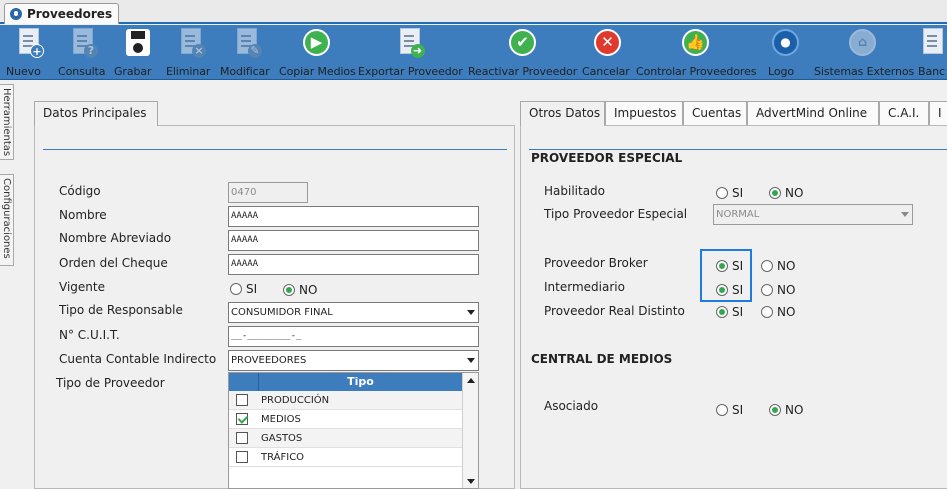 This screenshot has width=947, height=489. What do you see at coordinates (785, 43) in the screenshot?
I see `logo-icon: ●` at bounding box center [785, 43].